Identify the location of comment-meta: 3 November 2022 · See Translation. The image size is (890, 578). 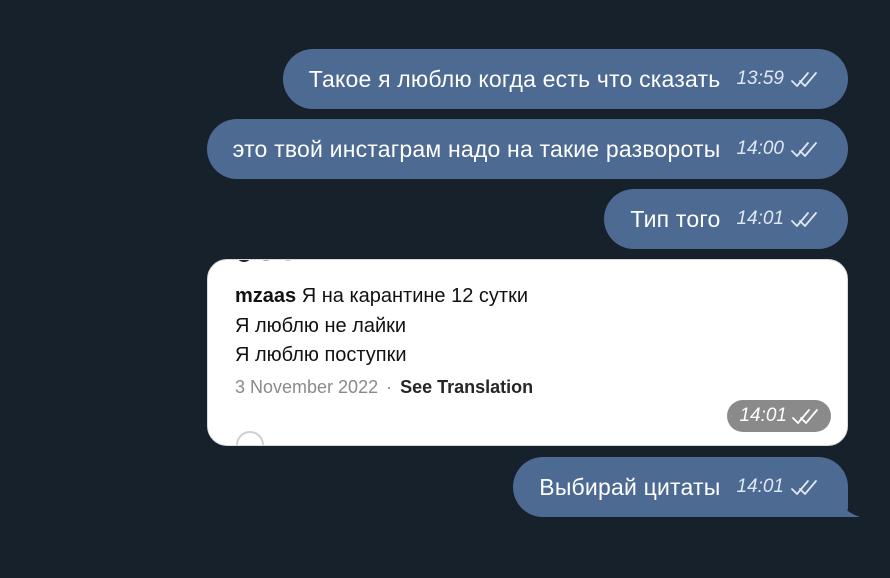
(384, 387).